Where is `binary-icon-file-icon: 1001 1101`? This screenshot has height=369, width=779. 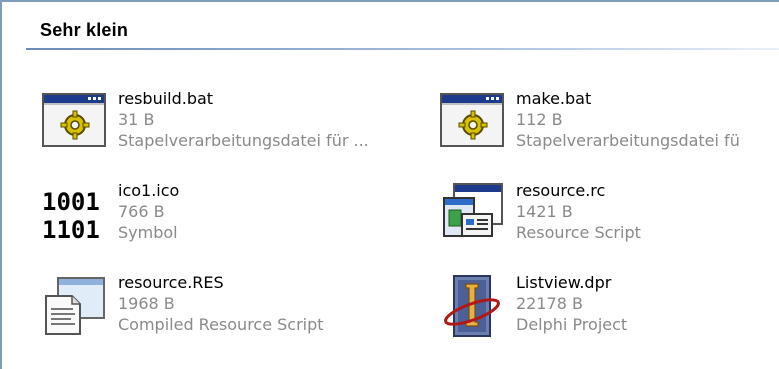 binary-icon-file-icon: 1001 1101 is located at coordinates (76, 218).